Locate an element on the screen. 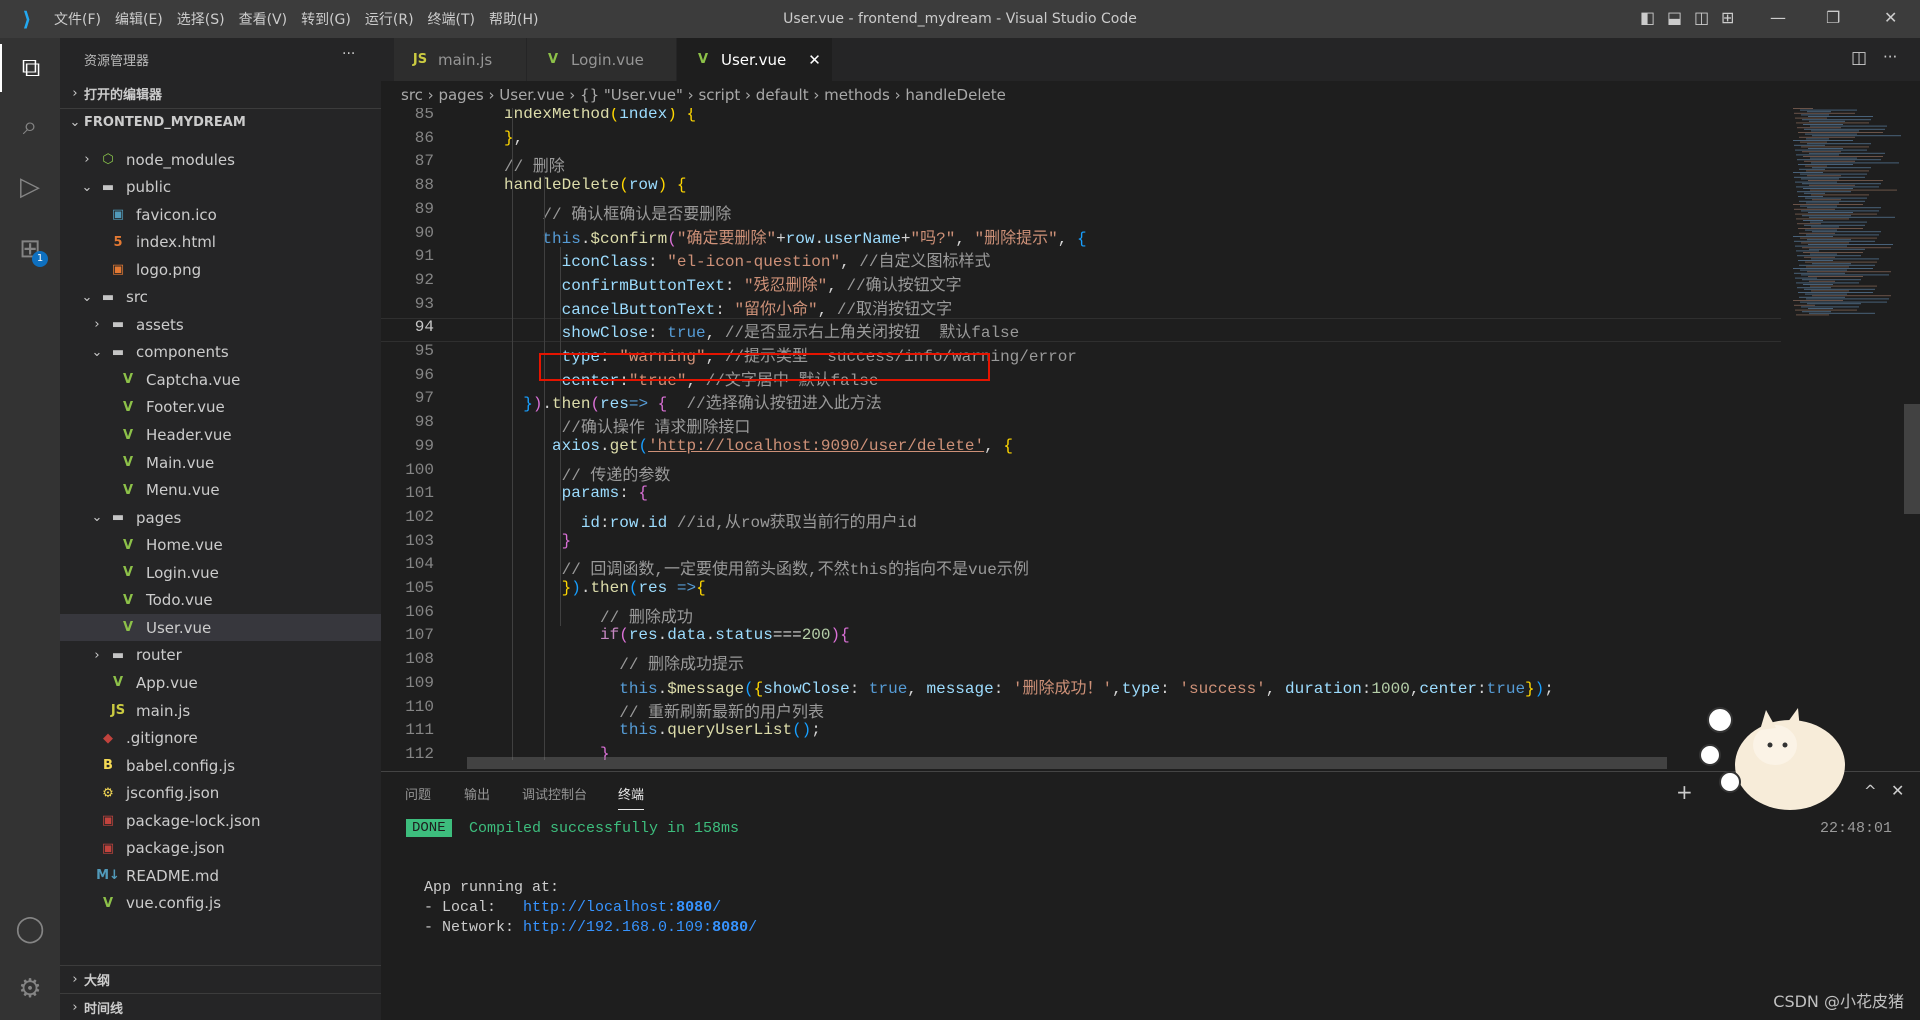  tab-login-vue: V Login.vue is located at coordinates (602, 59).